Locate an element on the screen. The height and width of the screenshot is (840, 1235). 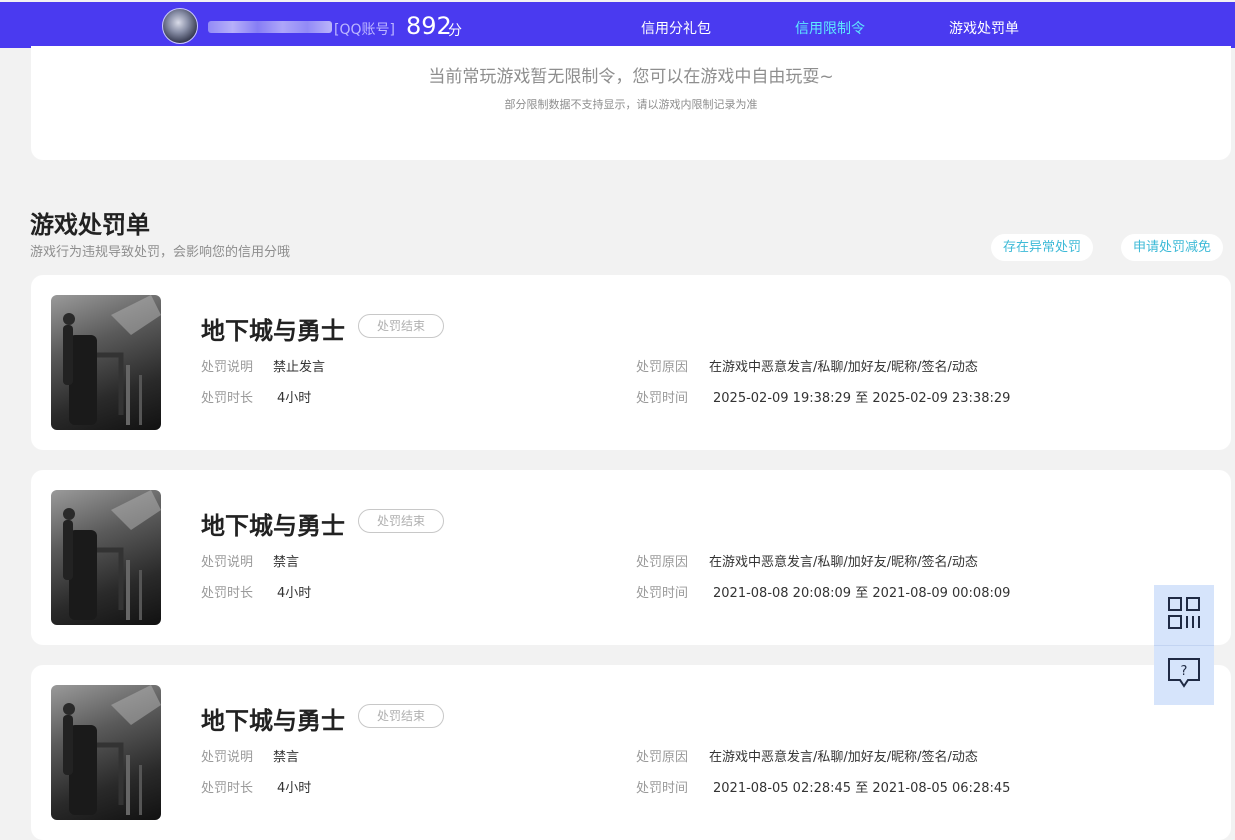
help-chat-icon: ? is located at coordinates (1184, 675).